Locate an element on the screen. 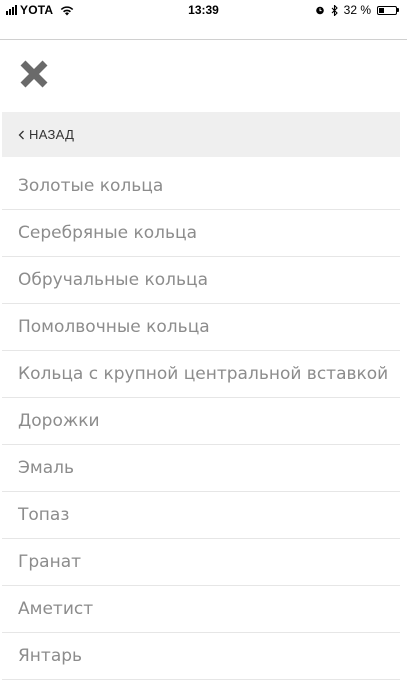 Image resolution: width=407 pixels, height=700 pixels. menu-item-eternity-bands: Дорожки is located at coordinates (201, 421).